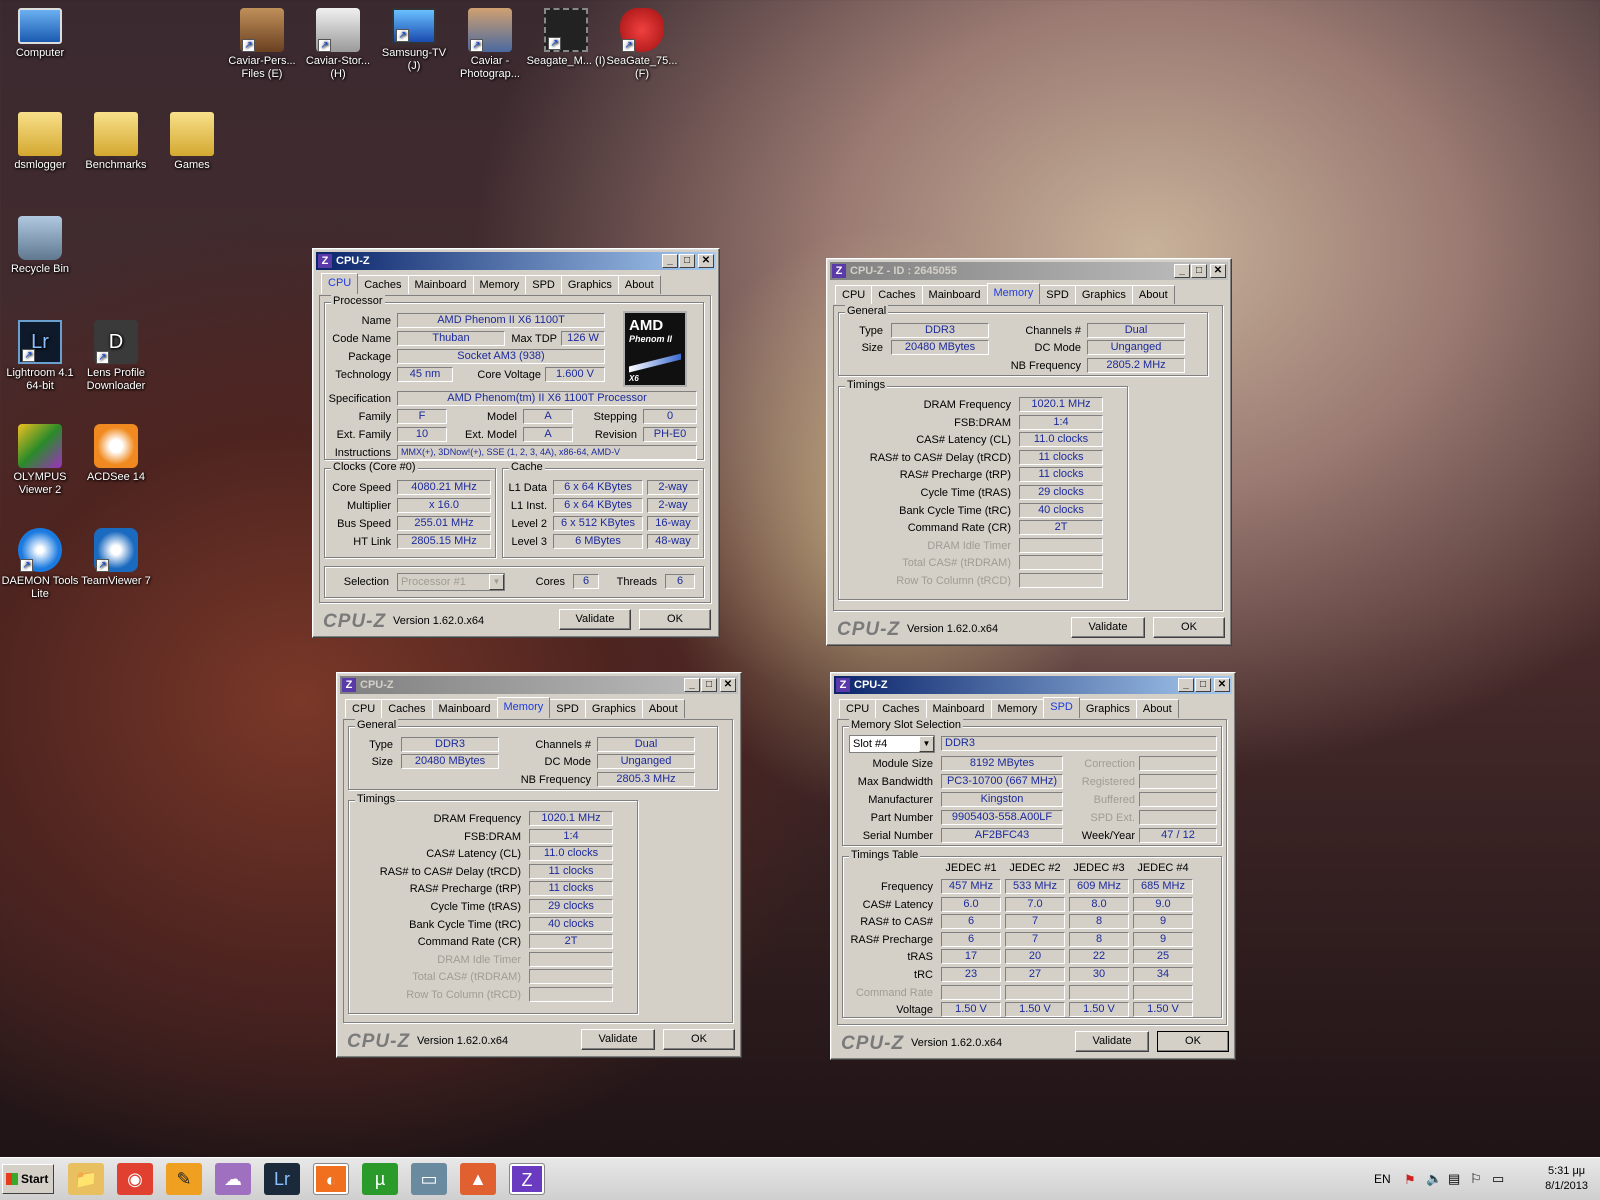 Image resolution: width=1600 pixels, height=1200 pixels. Describe the element at coordinates (1498, 1179) in the screenshot. I see `tray-icon: ▭` at that location.